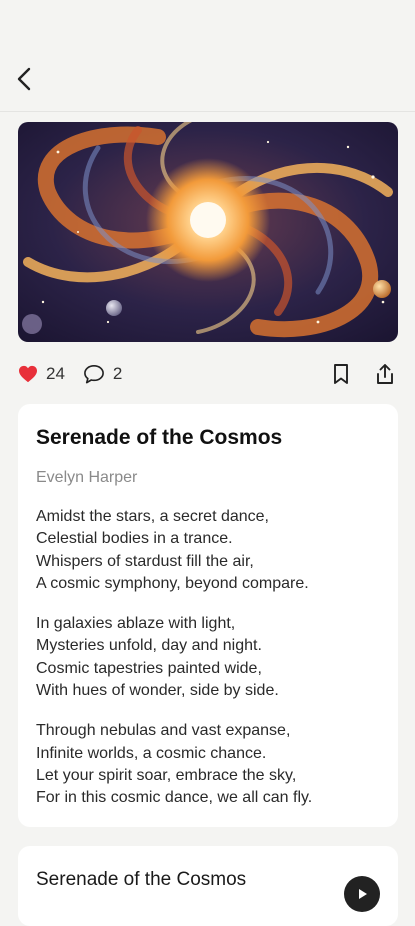 The height and width of the screenshot is (926, 415). What do you see at coordinates (117, 373) in the screenshot?
I see `comment-count: 2` at bounding box center [117, 373].